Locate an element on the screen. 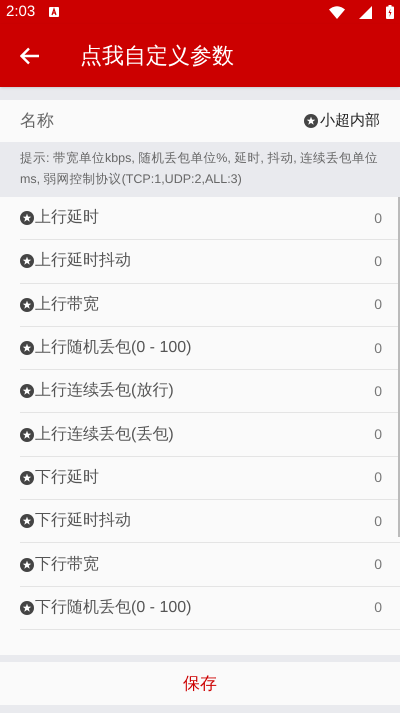 This screenshot has width=400, height=713. back-arrow-icon is located at coordinates (30, 55).